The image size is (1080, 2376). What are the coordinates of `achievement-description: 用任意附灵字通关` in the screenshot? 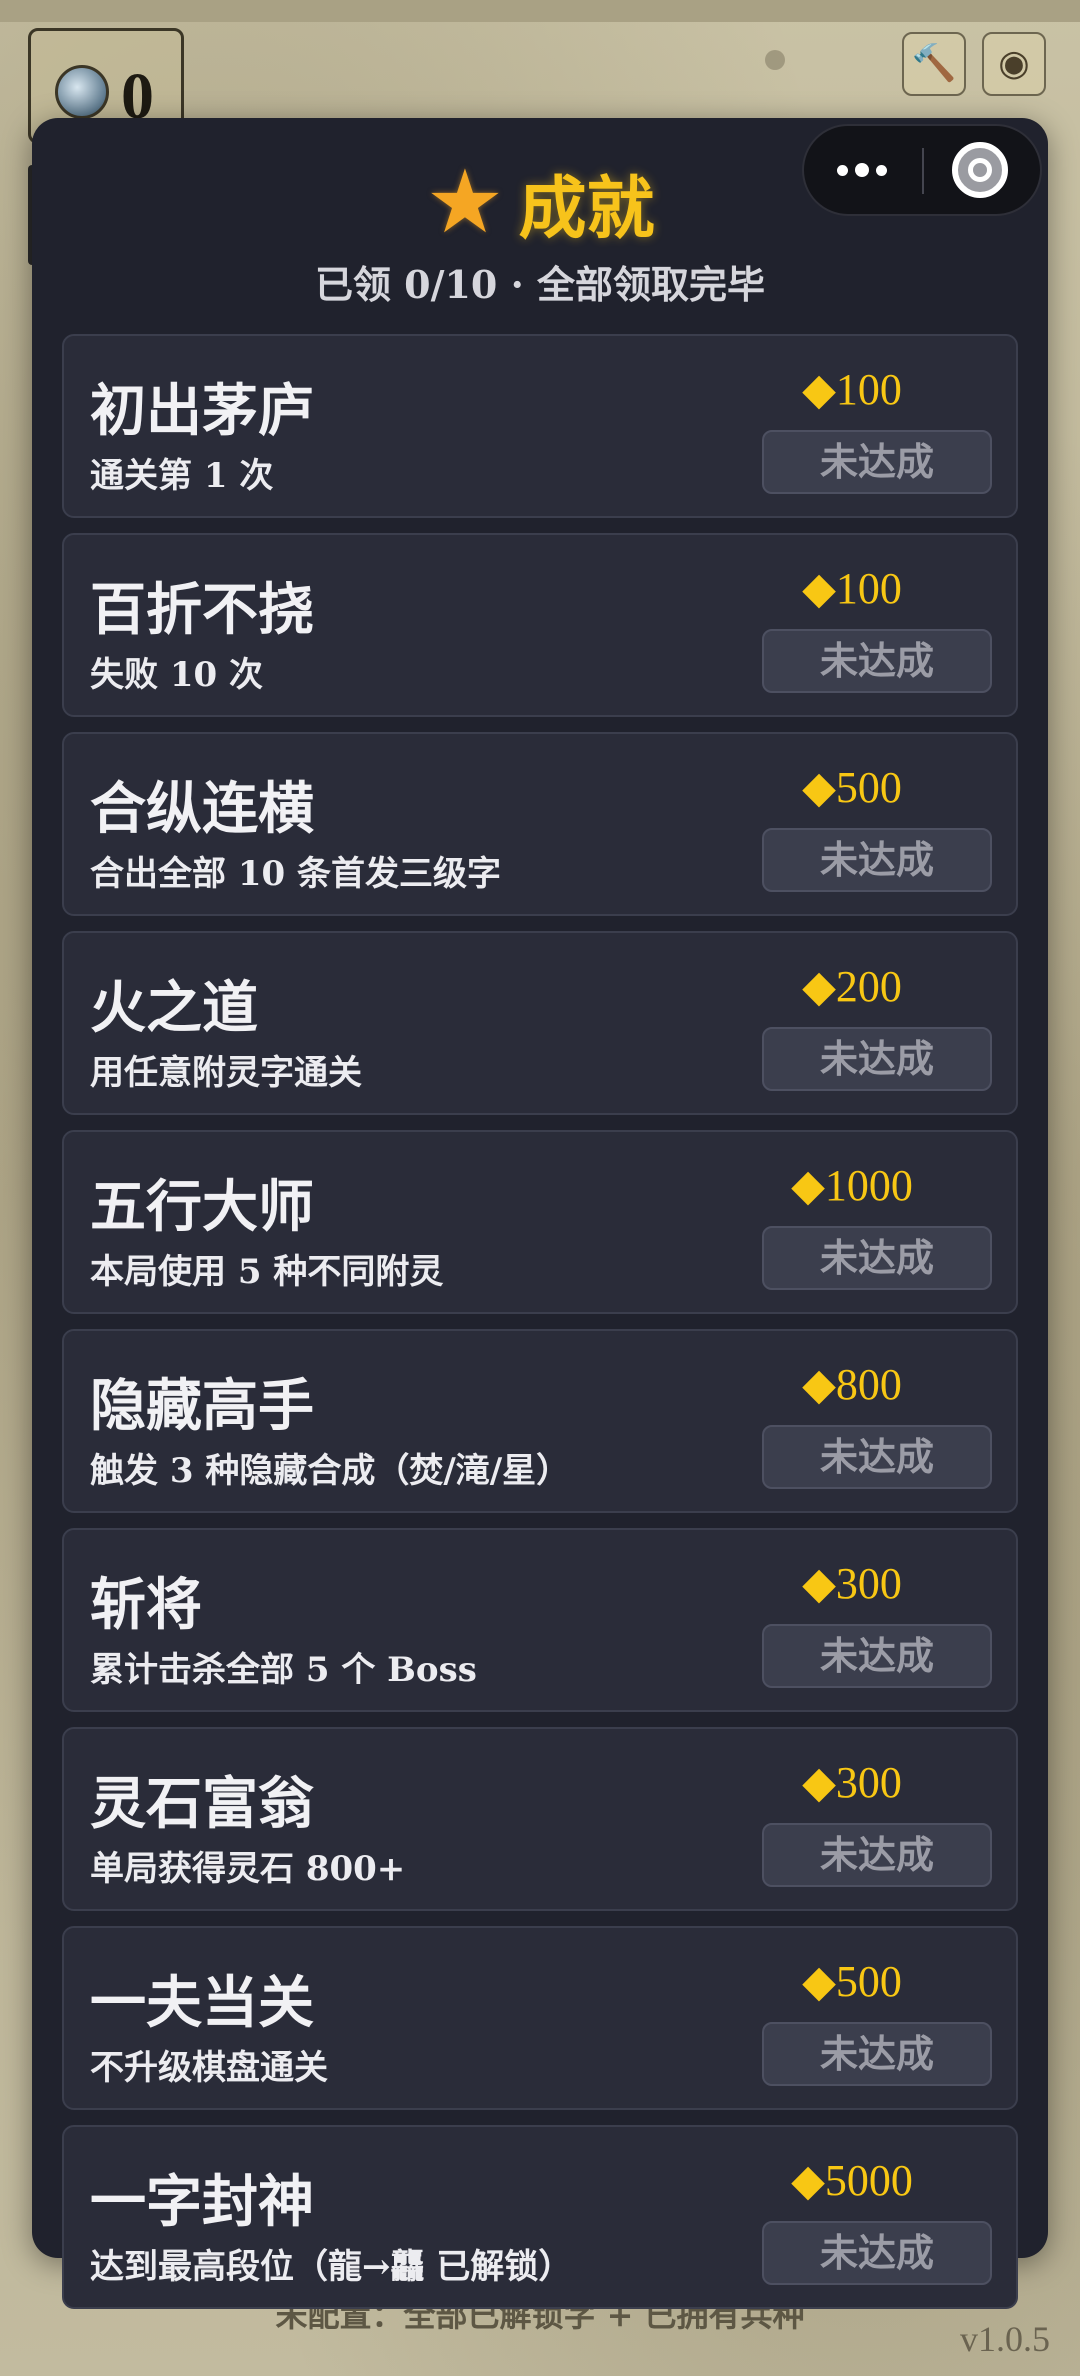 It's located at (226, 1073).